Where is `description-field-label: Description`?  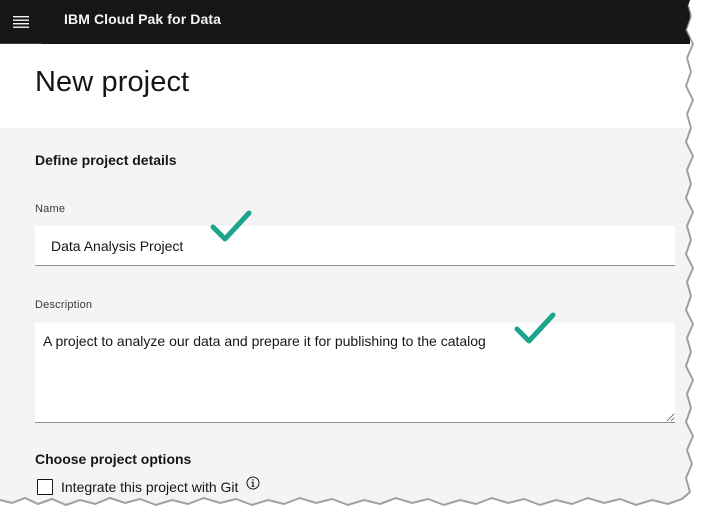
description-field-label: Description is located at coordinates (64, 305).